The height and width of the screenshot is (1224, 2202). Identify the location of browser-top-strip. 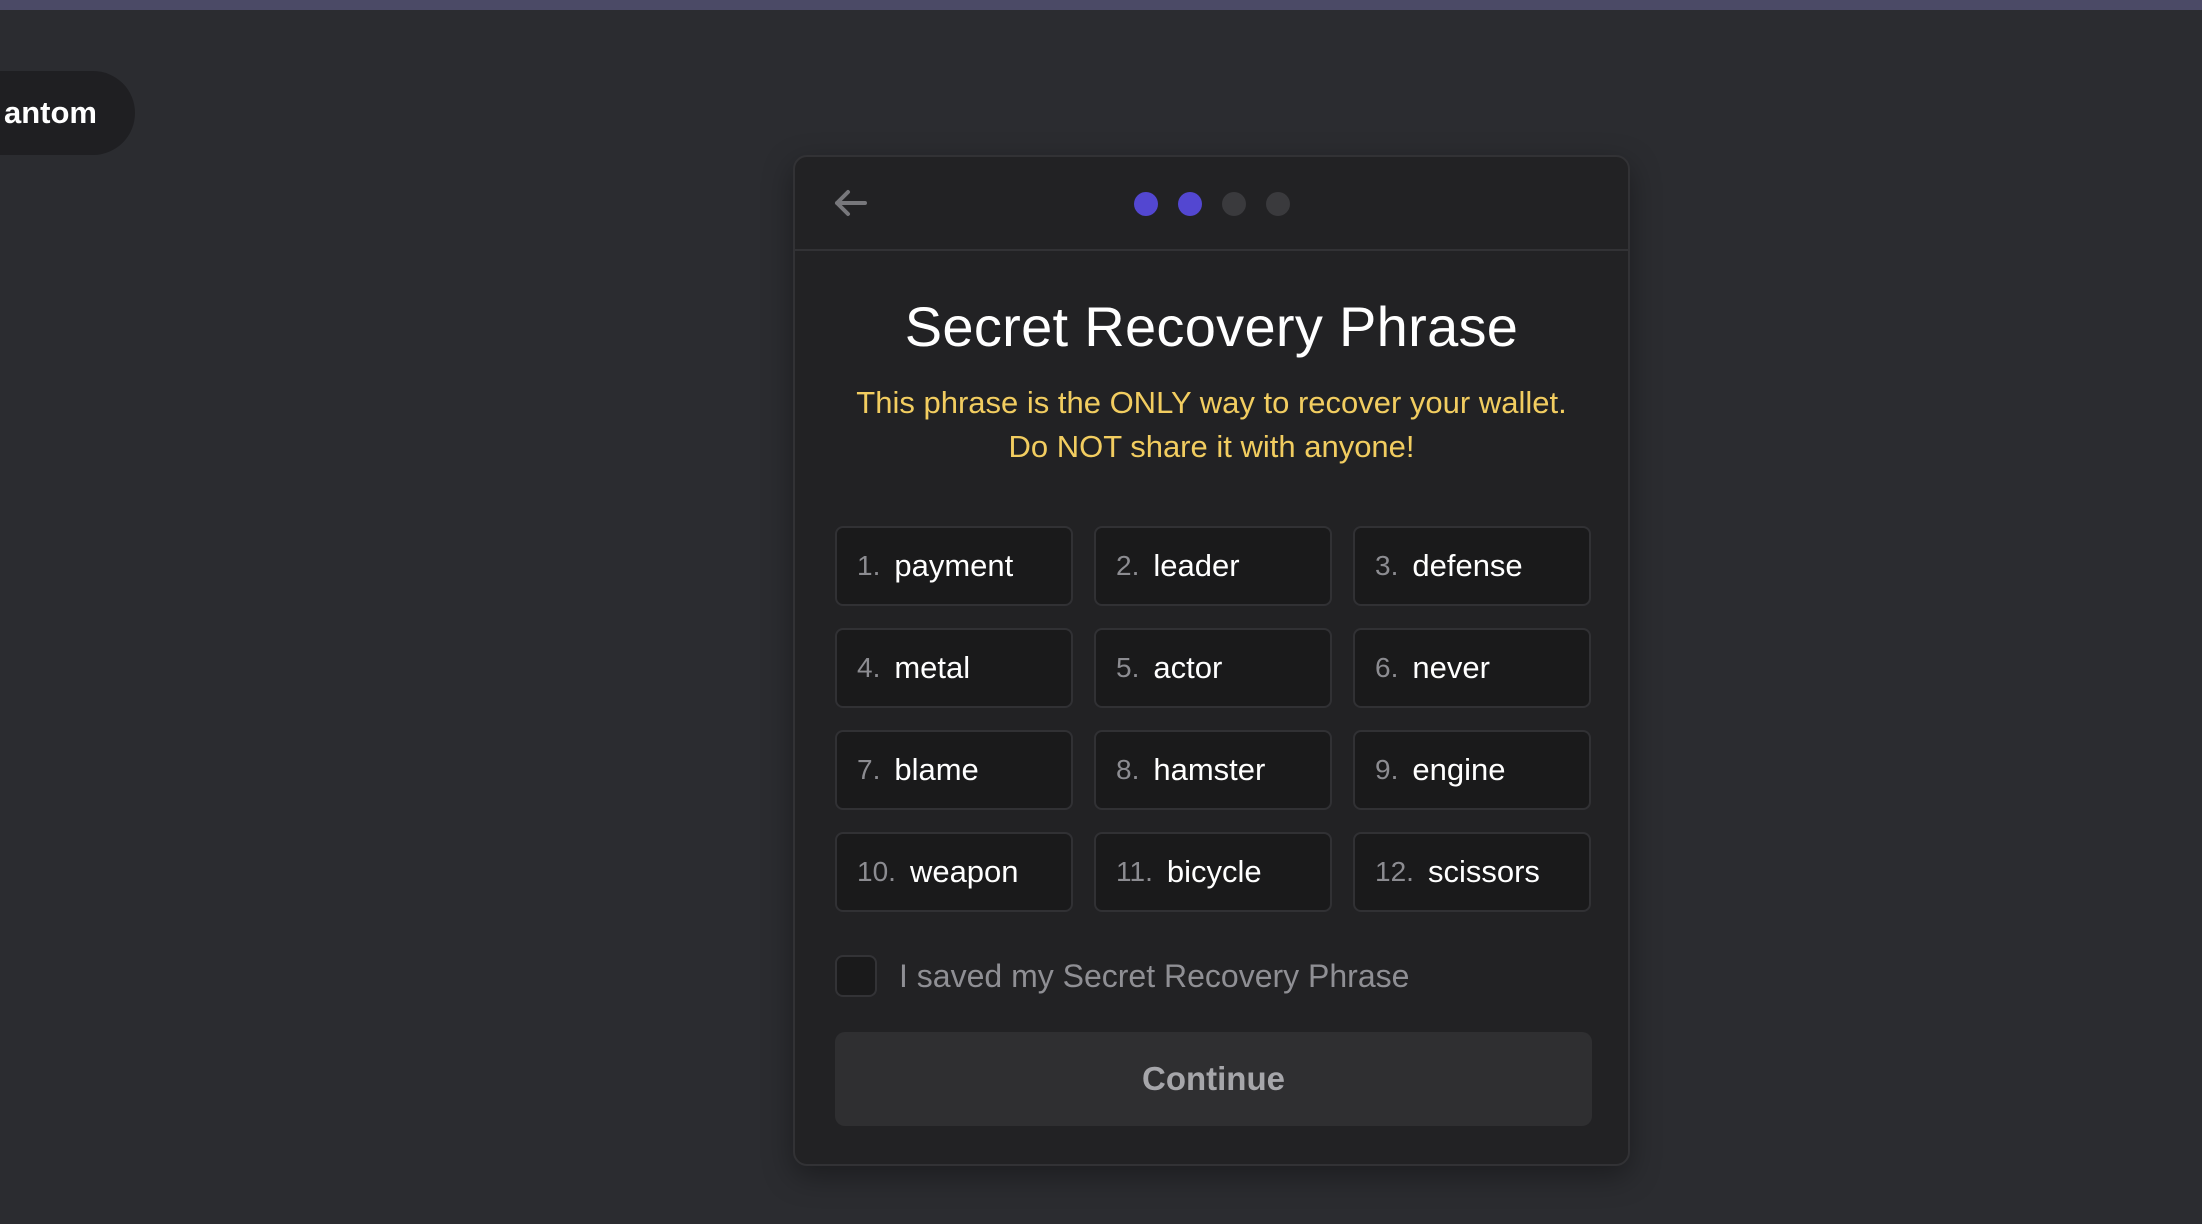
(1101, 5).